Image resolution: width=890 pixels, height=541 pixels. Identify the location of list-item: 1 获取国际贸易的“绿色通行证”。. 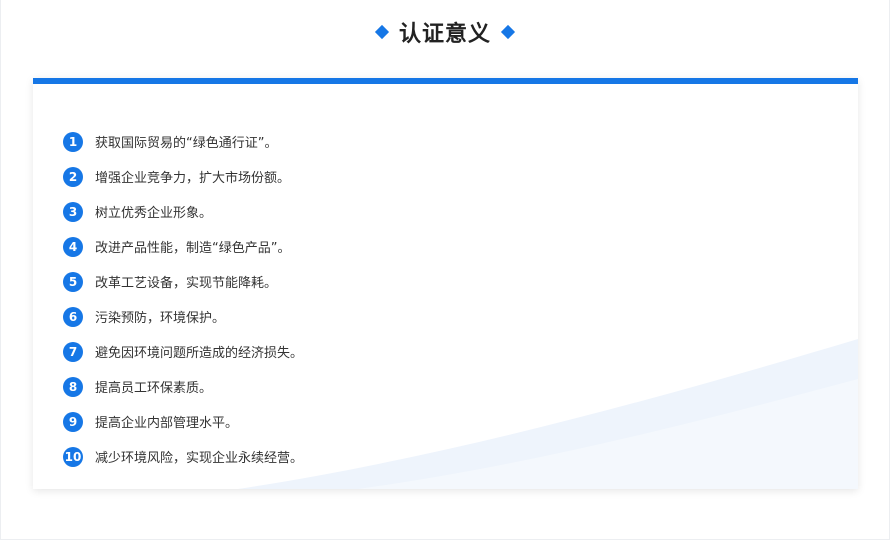
(183, 141).